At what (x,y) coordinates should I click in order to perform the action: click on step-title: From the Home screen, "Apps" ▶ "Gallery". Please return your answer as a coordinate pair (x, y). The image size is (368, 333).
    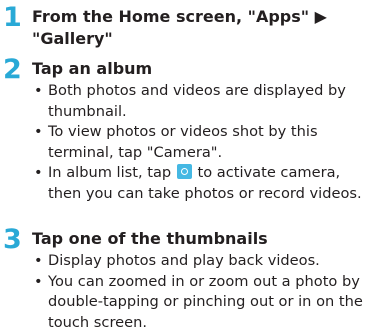
    Looking at the image, I should click on (197, 28).